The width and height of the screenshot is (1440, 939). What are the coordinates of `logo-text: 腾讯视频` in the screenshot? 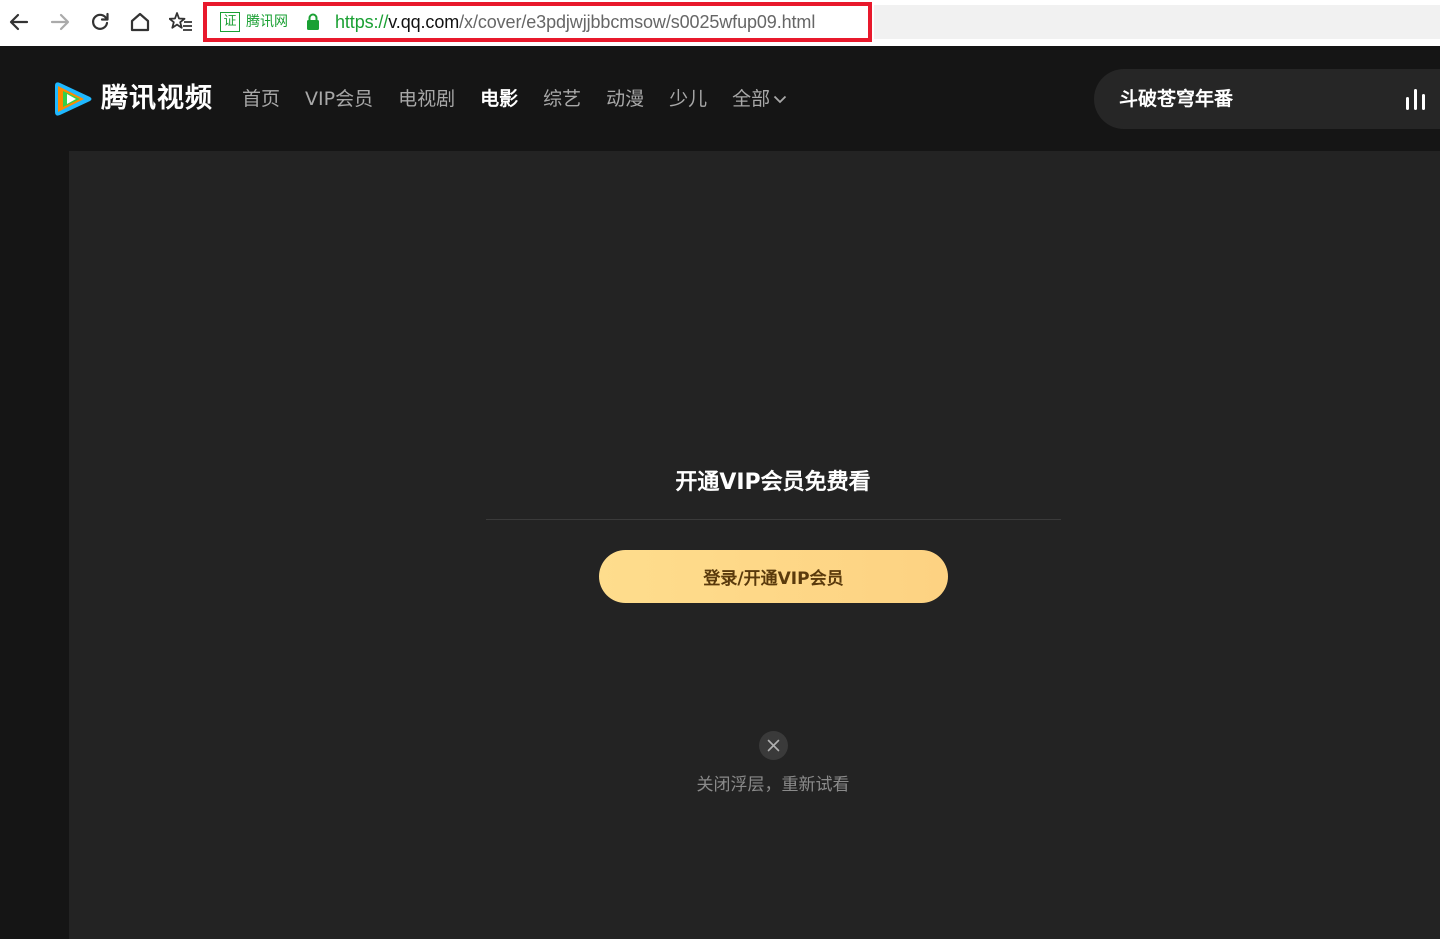 It's located at (157, 99).